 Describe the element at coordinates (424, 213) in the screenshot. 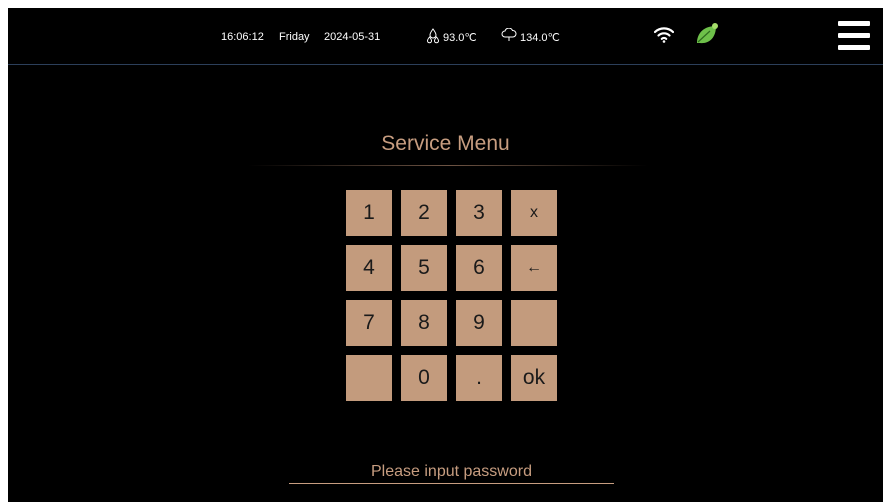

I see `key-2: 2` at that location.